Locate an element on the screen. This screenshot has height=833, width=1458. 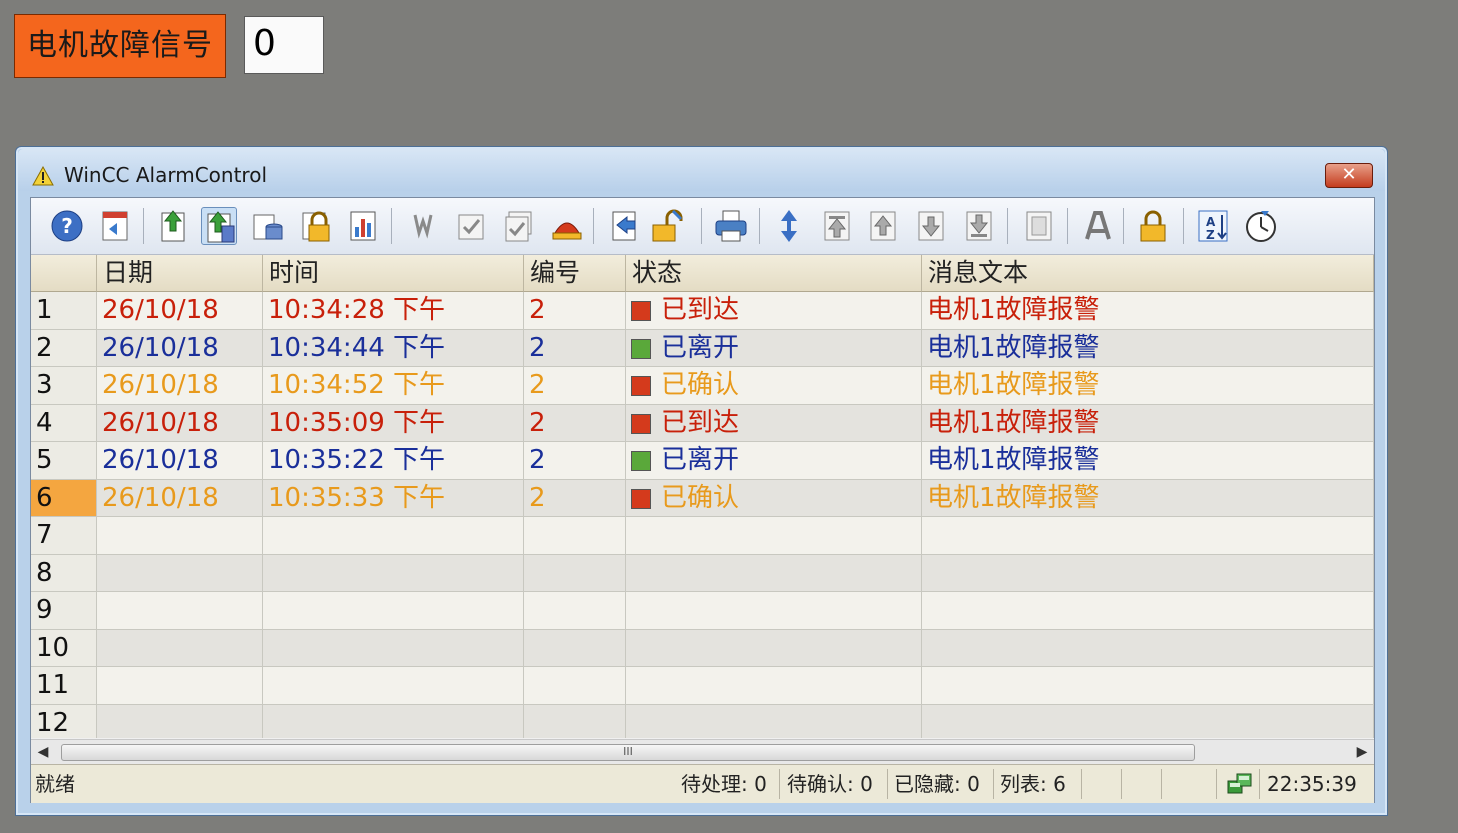
help-button: ? is located at coordinates (67, 226).